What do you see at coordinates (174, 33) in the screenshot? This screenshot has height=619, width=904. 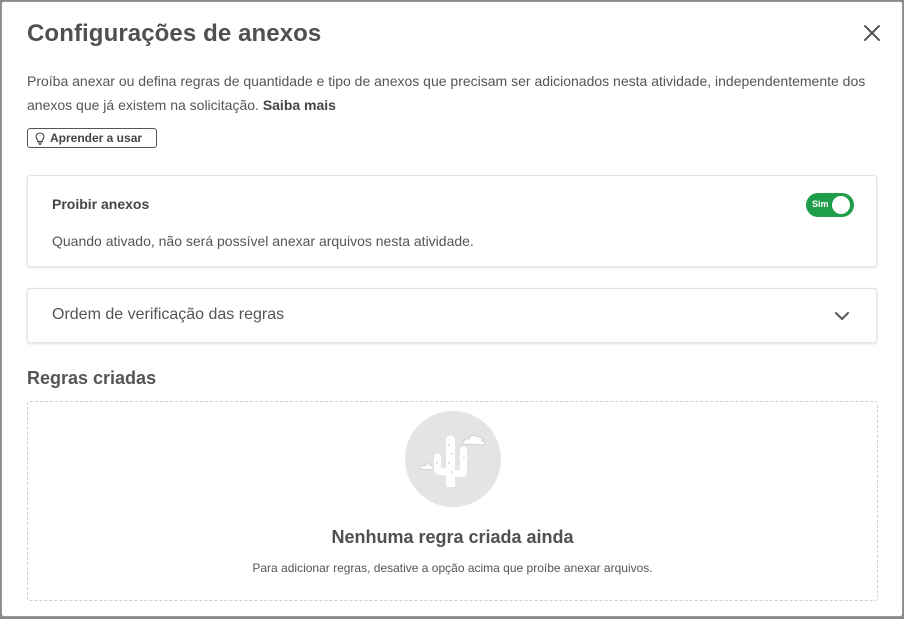 I see `modal-title: Configurações de anexos` at bounding box center [174, 33].